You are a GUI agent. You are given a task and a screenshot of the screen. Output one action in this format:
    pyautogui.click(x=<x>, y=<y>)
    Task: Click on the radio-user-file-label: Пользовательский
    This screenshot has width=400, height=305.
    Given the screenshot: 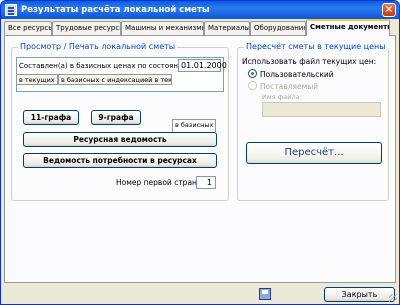 What is the action you would take?
    pyautogui.click(x=297, y=74)
    